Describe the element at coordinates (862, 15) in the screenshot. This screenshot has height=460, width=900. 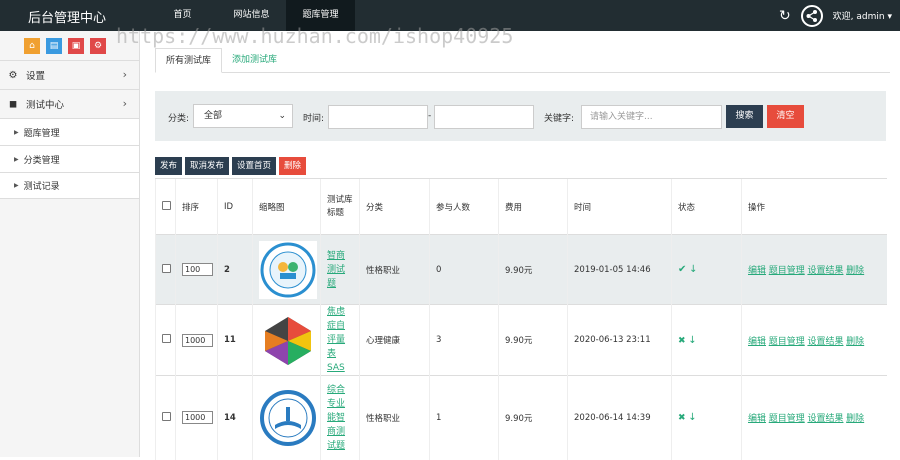
I see `user-menu: 欢迎, admin ▾` at that location.